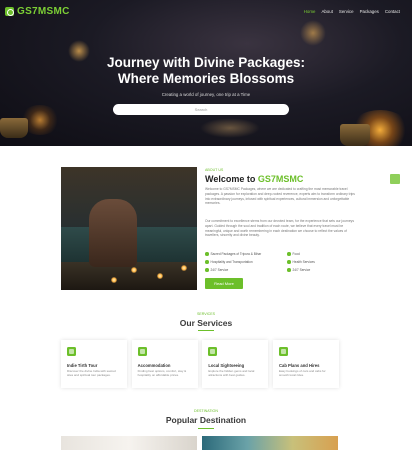 Image resolution: width=412 pixels, height=450 pixels. I want to click on destination-tag: DESTINATION, so click(206, 411).